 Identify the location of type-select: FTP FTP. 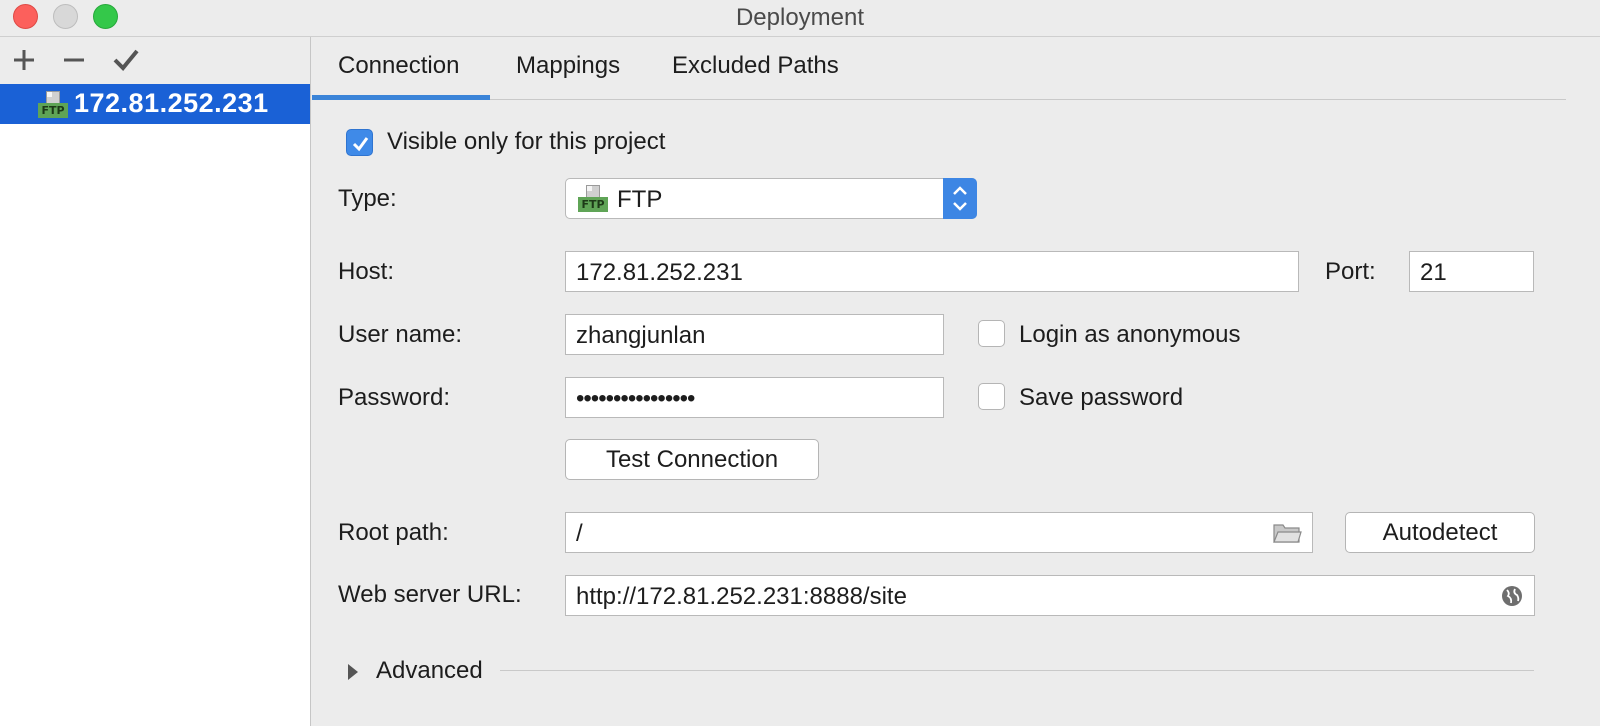
(771, 198).